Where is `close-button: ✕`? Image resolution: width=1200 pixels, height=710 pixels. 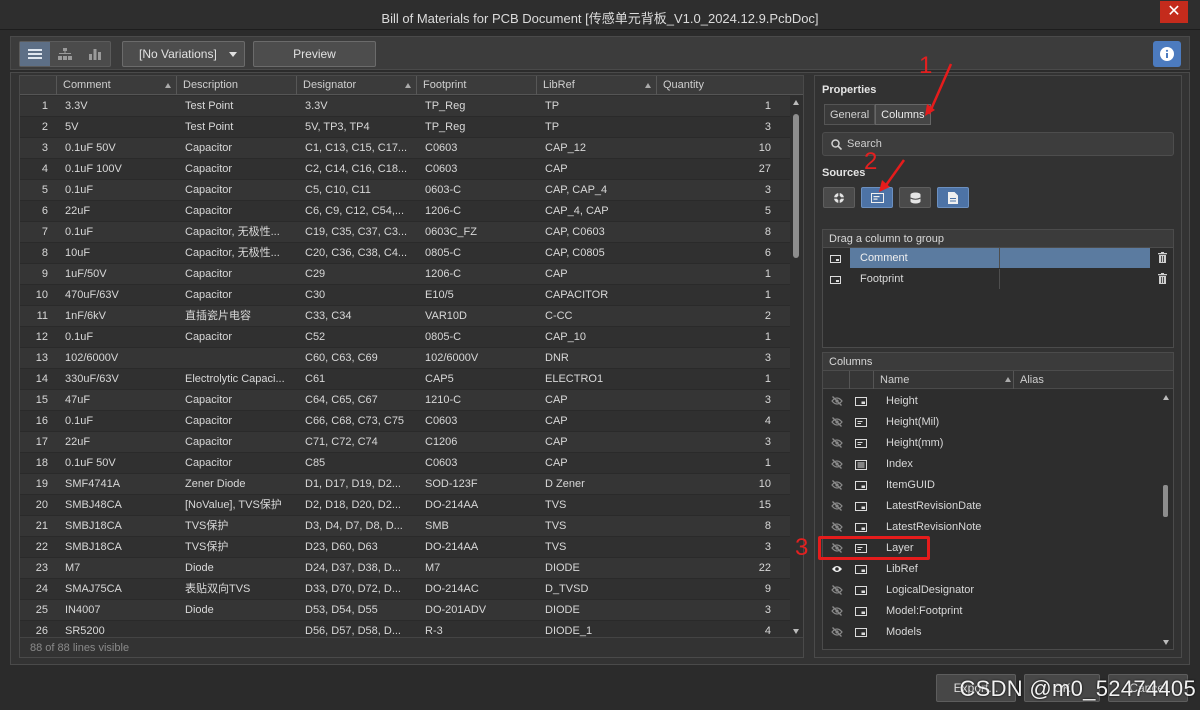 close-button: ✕ is located at coordinates (1174, 12).